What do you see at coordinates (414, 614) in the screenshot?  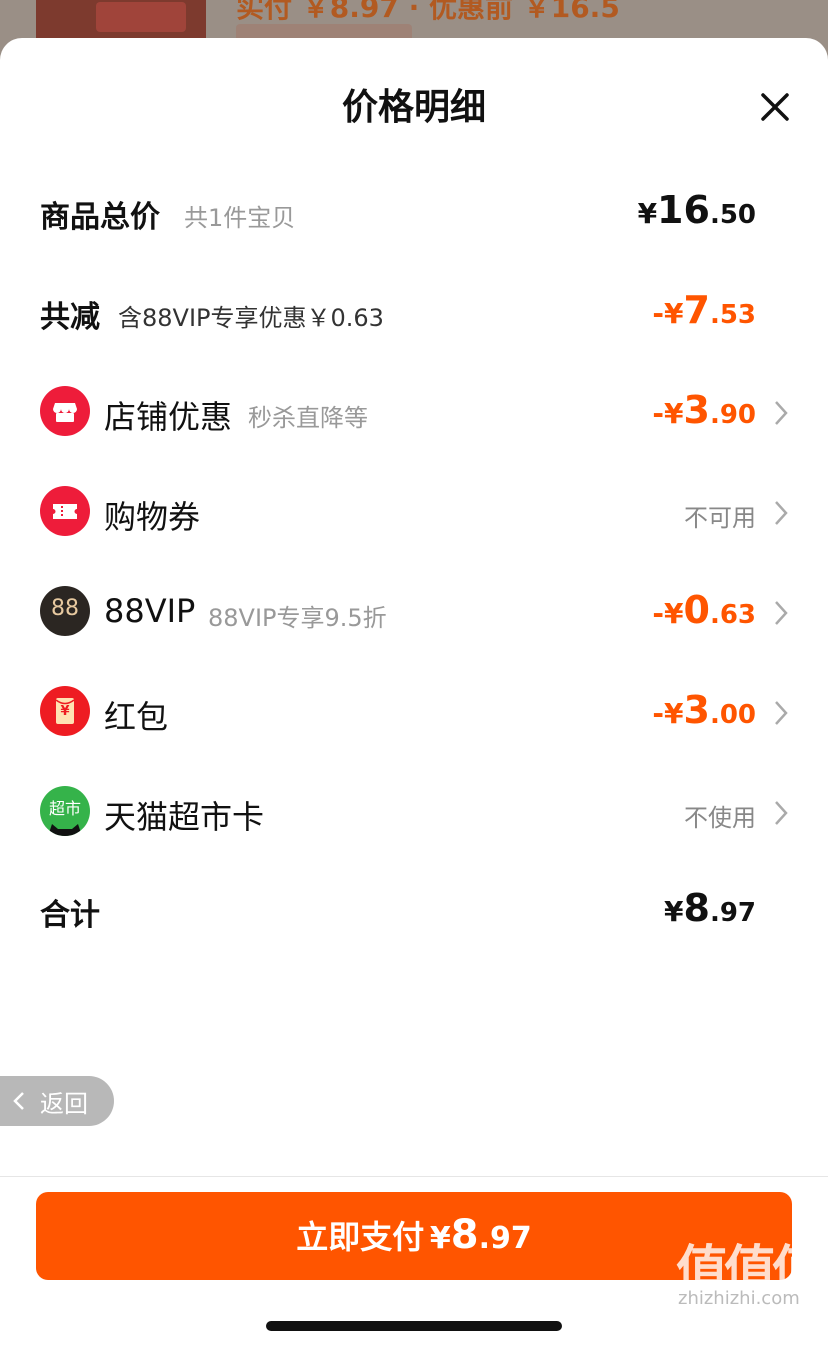 I see `88vip-row: 88 88VIP 88VIP专享9.5折 -¥0.63` at bounding box center [414, 614].